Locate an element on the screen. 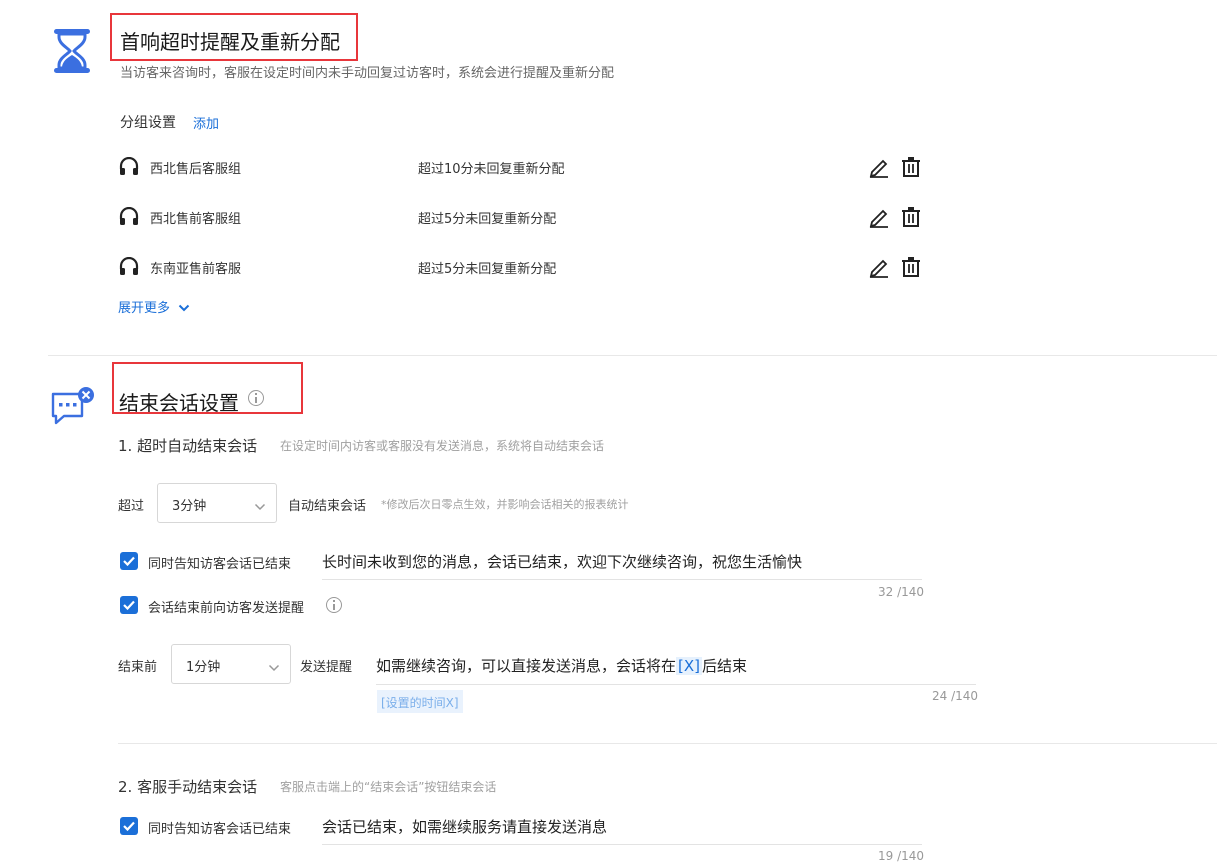 This screenshot has width=1217, height=865. notify-end-label: 同时告知访客会话已结束 is located at coordinates (220, 564).